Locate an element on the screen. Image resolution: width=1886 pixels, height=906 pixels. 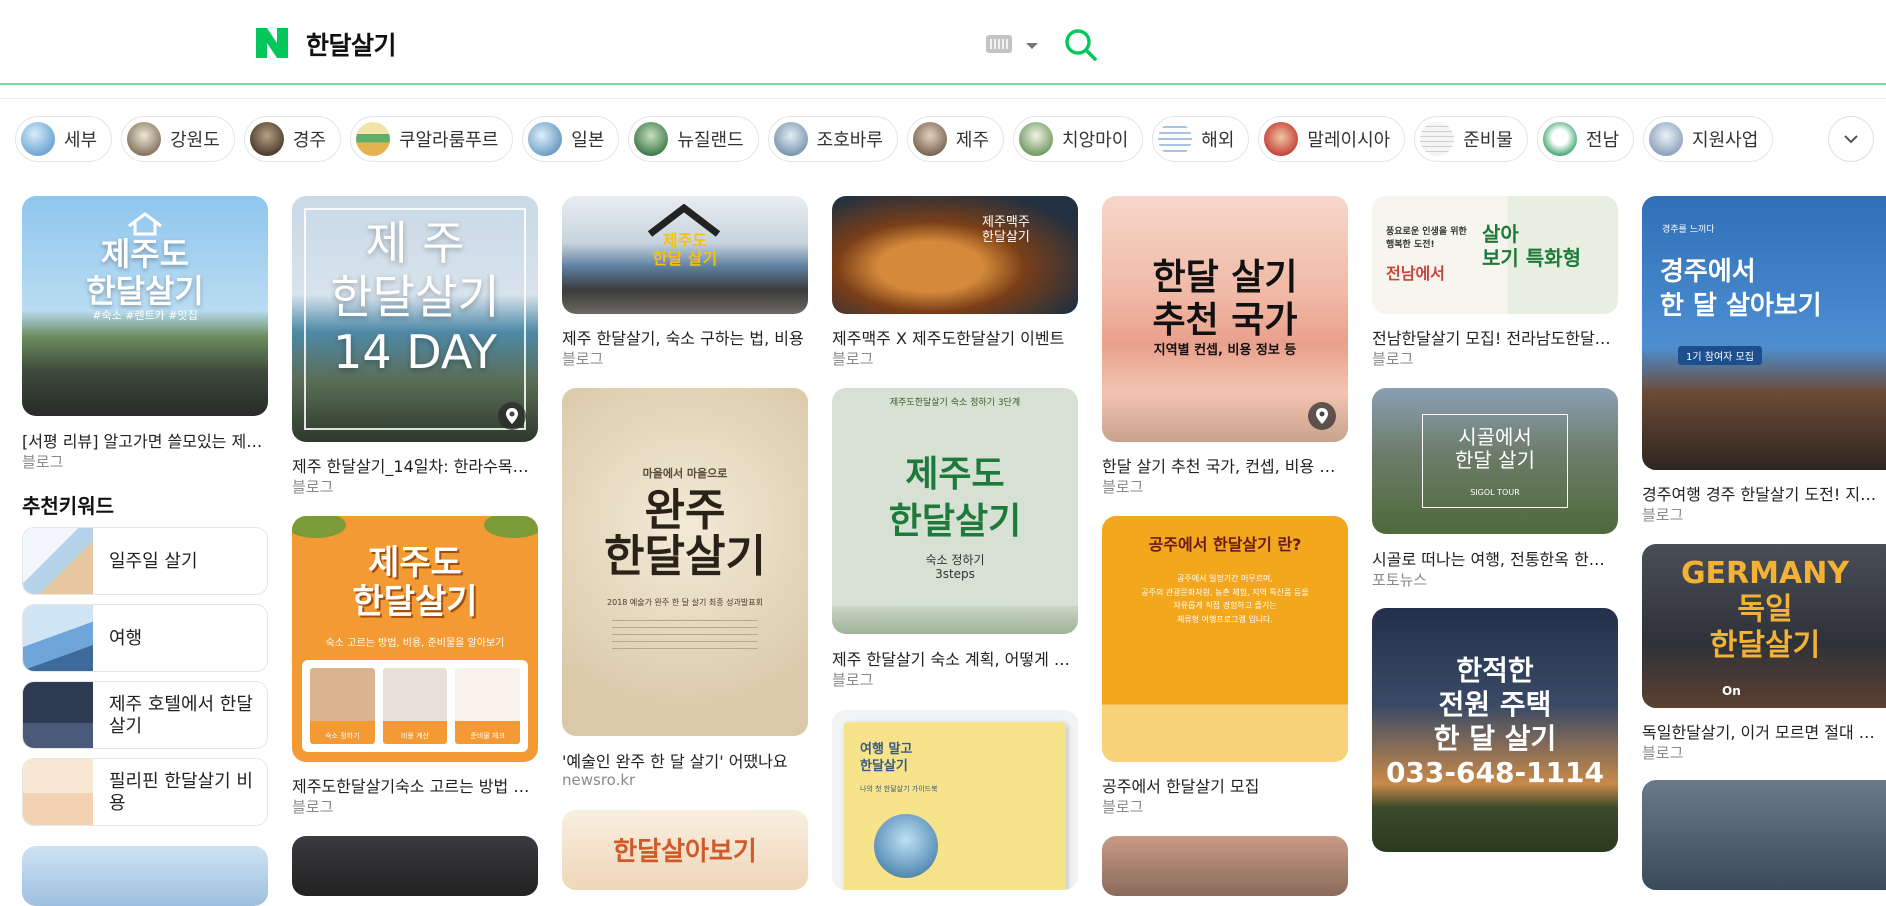
photo-strip: 숙소 정하기 비용 계산 준비물 체크 is located at coordinates (415, 706).